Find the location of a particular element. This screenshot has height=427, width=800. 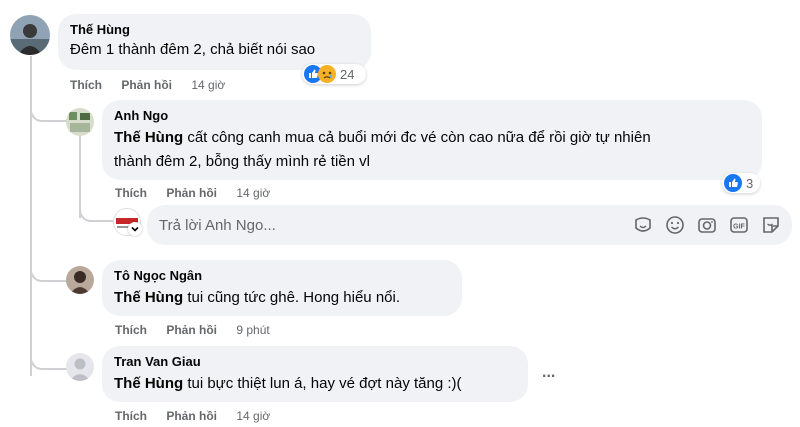

sticker-icon is located at coordinates (771, 225).